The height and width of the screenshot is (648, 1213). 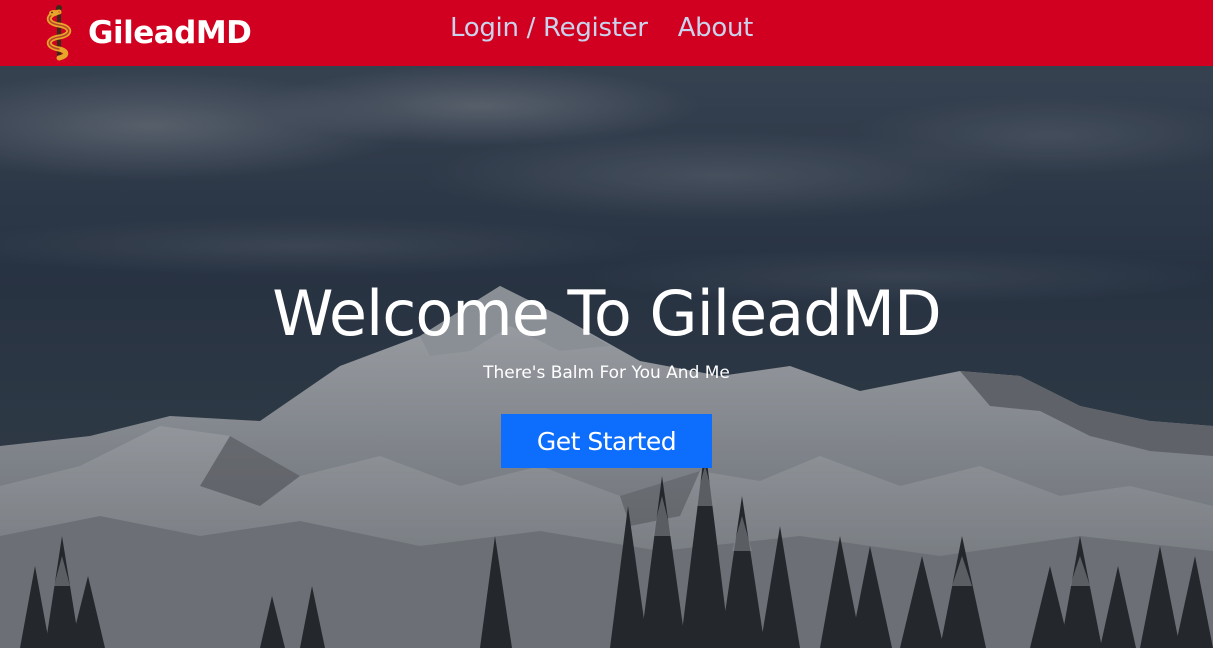 I want to click on get-started-button: Get Started, so click(x=606, y=441).